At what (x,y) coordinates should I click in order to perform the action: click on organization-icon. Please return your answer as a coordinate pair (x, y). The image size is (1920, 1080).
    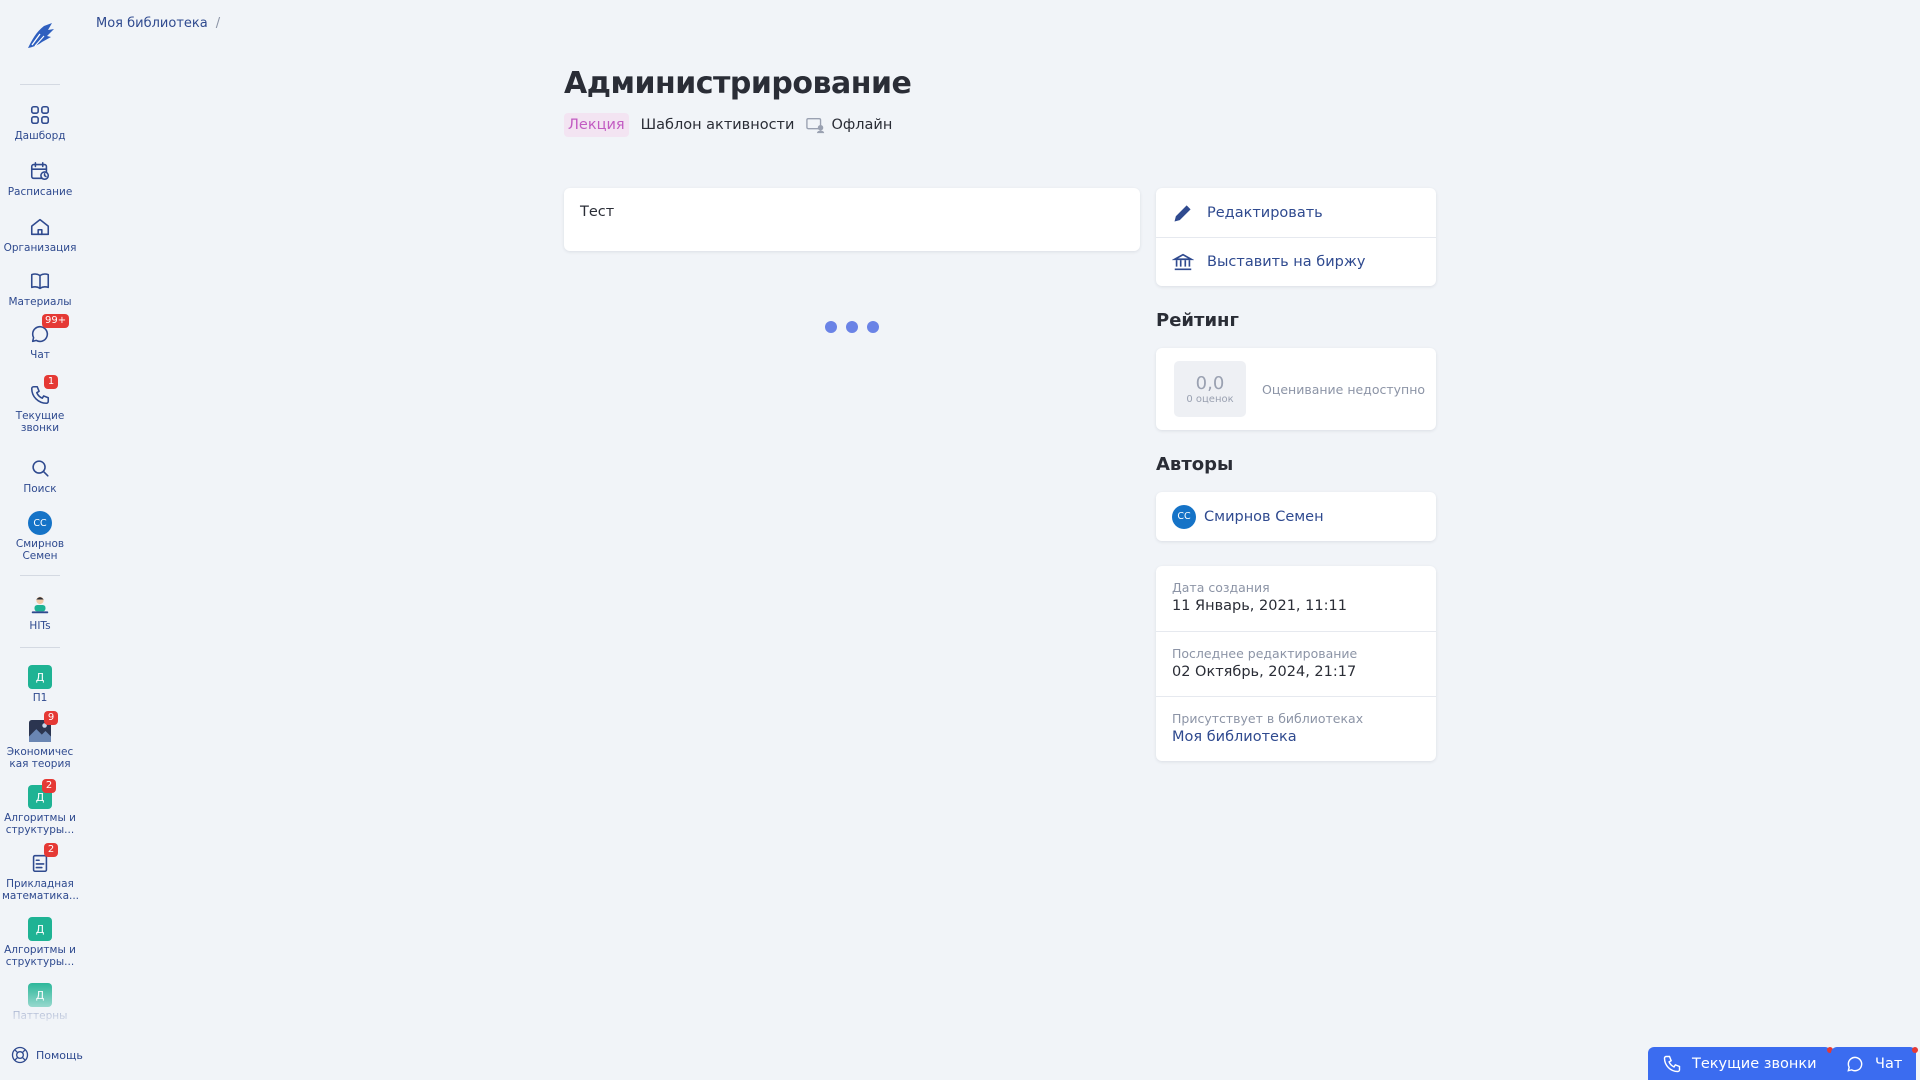
    Looking at the image, I should click on (40, 227).